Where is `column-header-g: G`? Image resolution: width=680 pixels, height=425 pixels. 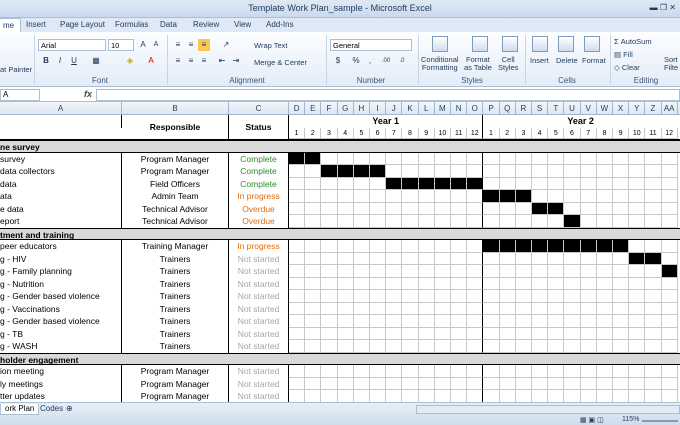
column-header-g: G is located at coordinates (346, 108).